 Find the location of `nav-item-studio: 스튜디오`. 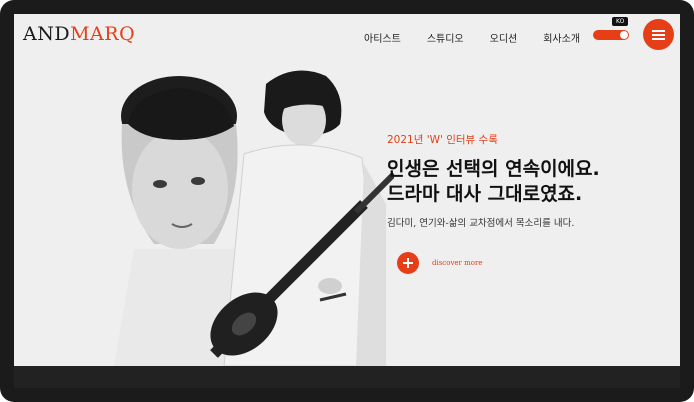

nav-item-studio: 스튜디오 is located at coordinates (445, 37).